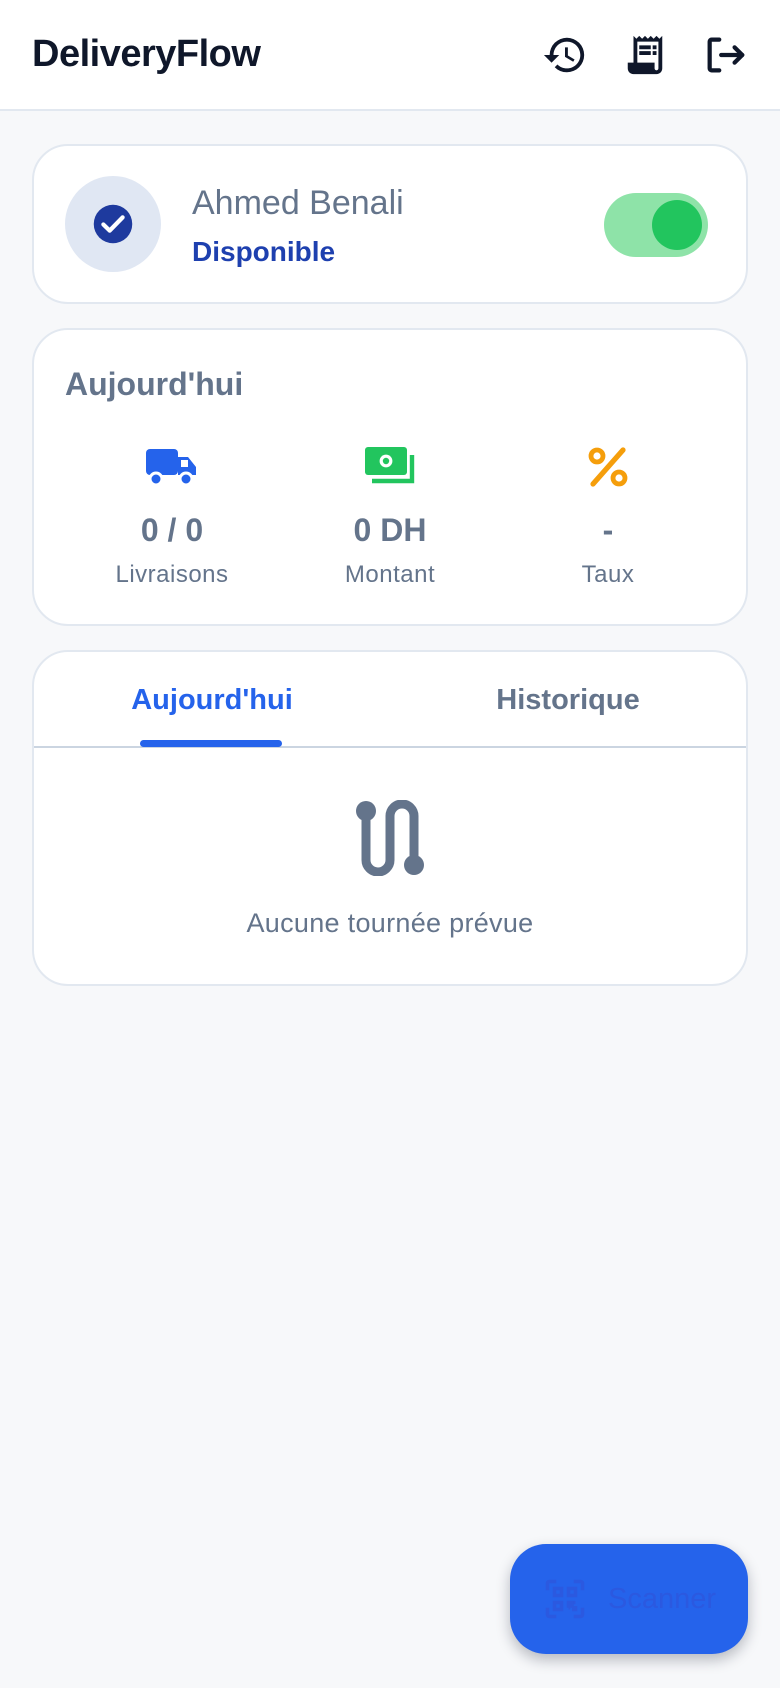  I want to click on check-circle-icon, so click(113, 224).